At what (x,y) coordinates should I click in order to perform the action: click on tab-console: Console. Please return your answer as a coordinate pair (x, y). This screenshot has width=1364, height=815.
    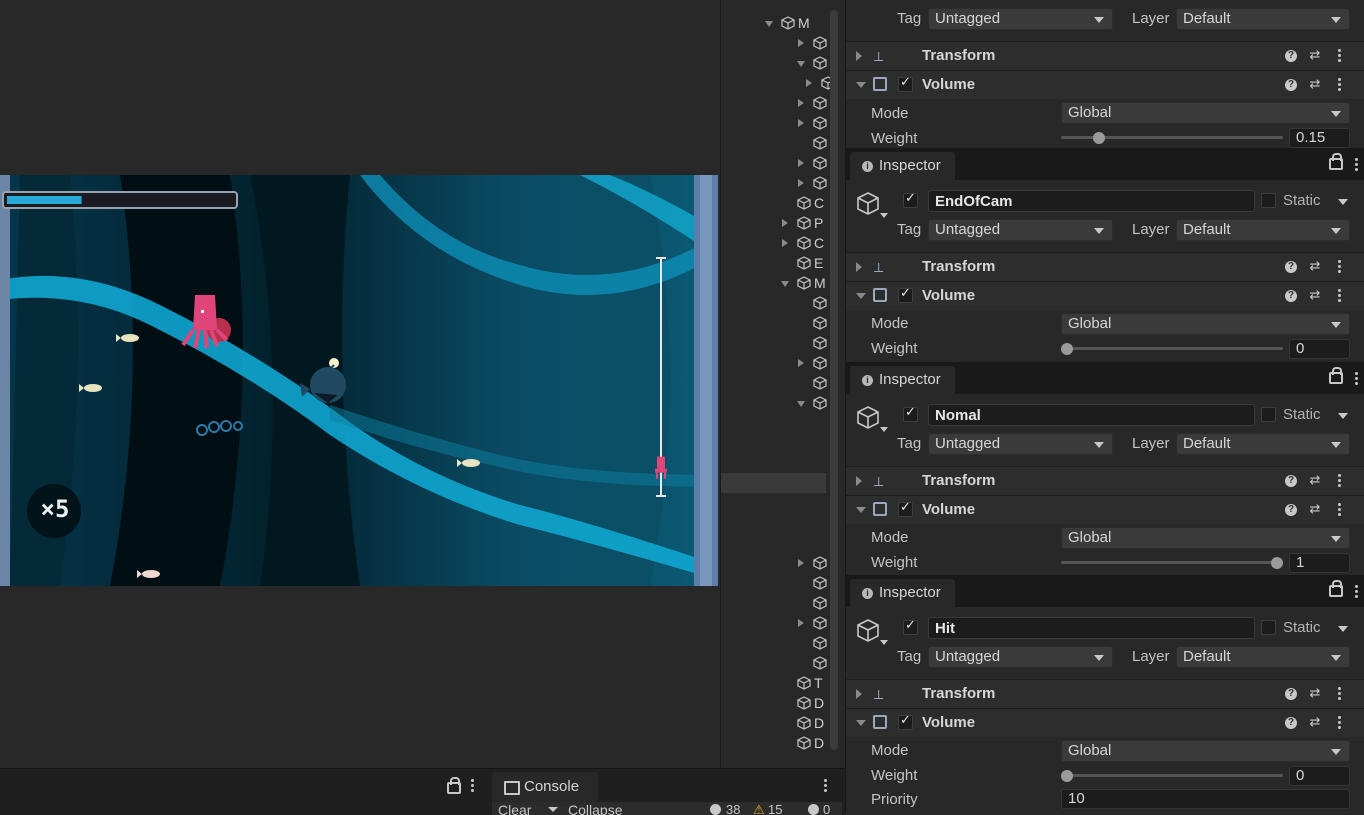
    Looking at the image, I should click on (545, 787).